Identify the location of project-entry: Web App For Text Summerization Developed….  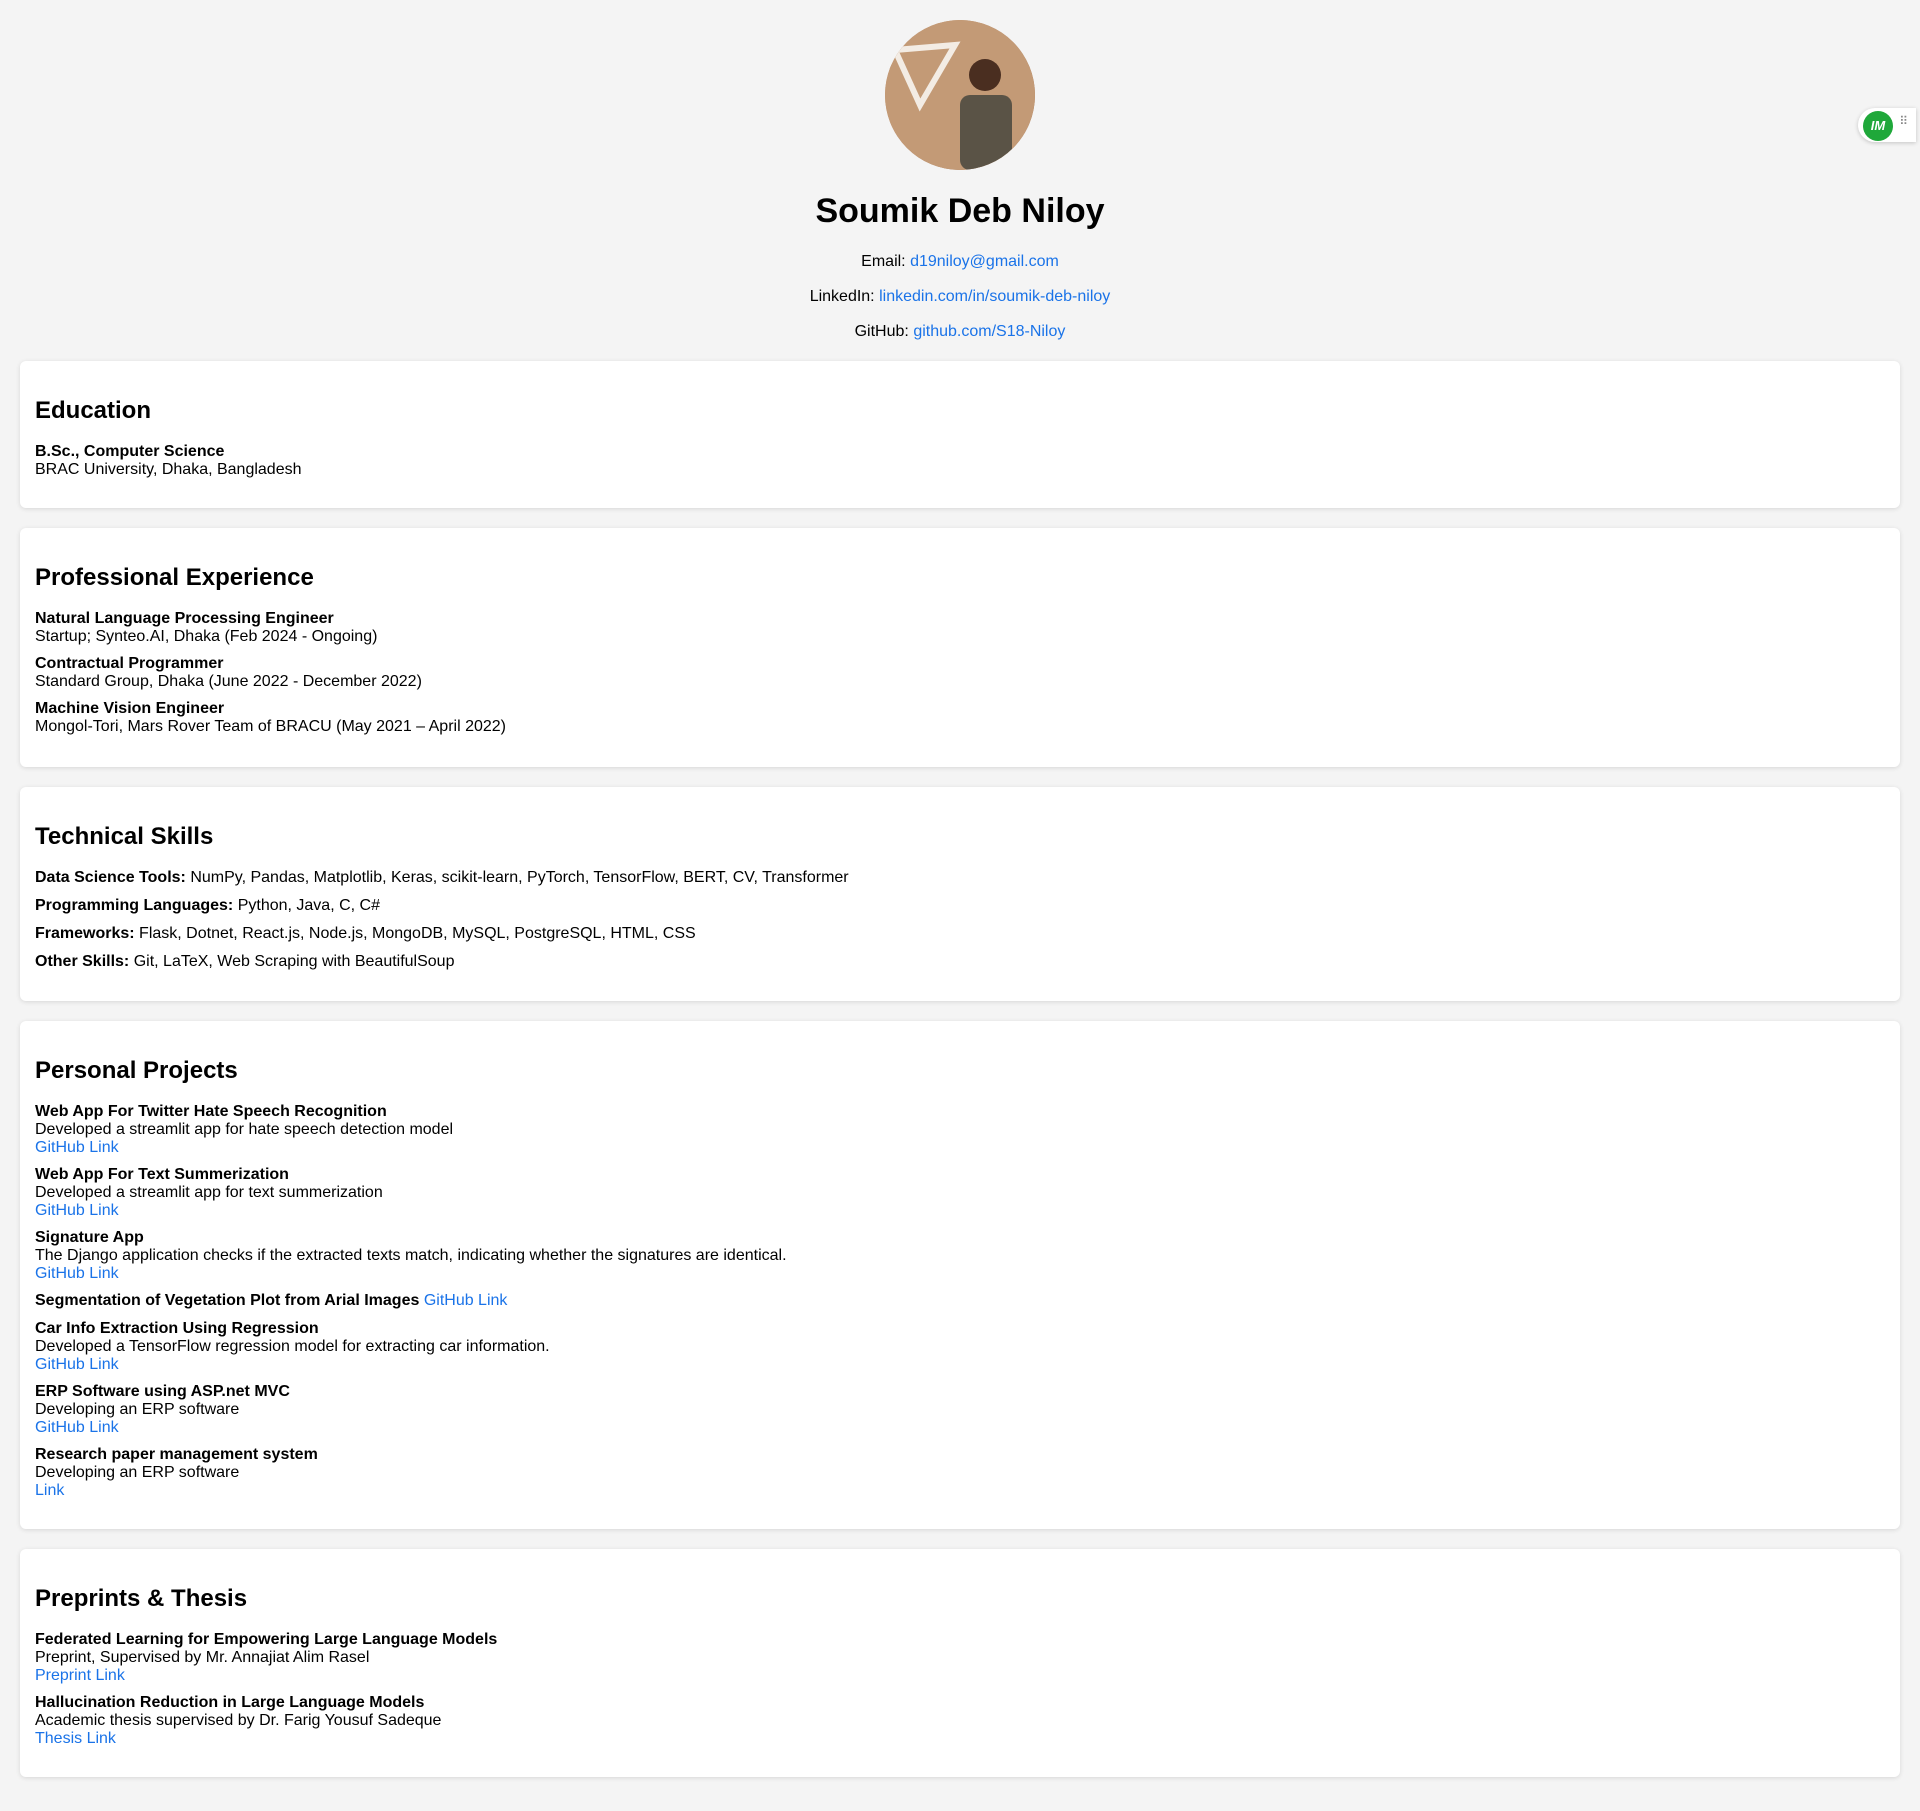
(960, 1193).